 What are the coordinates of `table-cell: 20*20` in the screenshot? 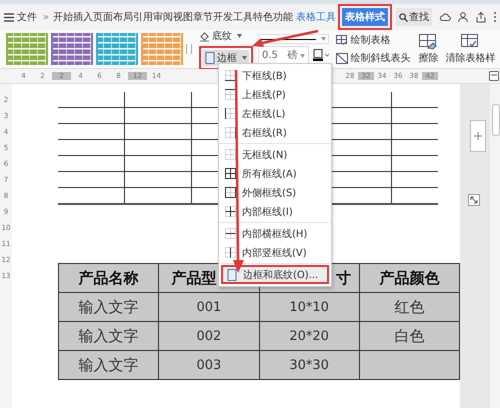 It's located at (309, 336).